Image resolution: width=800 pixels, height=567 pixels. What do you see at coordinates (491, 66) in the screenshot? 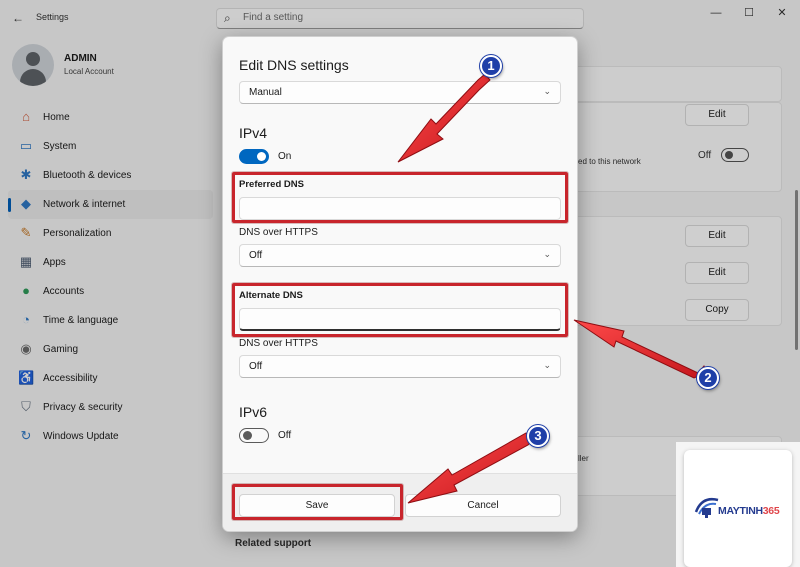
I see `step-badge-1: 1` at bounding box center [491, 66].